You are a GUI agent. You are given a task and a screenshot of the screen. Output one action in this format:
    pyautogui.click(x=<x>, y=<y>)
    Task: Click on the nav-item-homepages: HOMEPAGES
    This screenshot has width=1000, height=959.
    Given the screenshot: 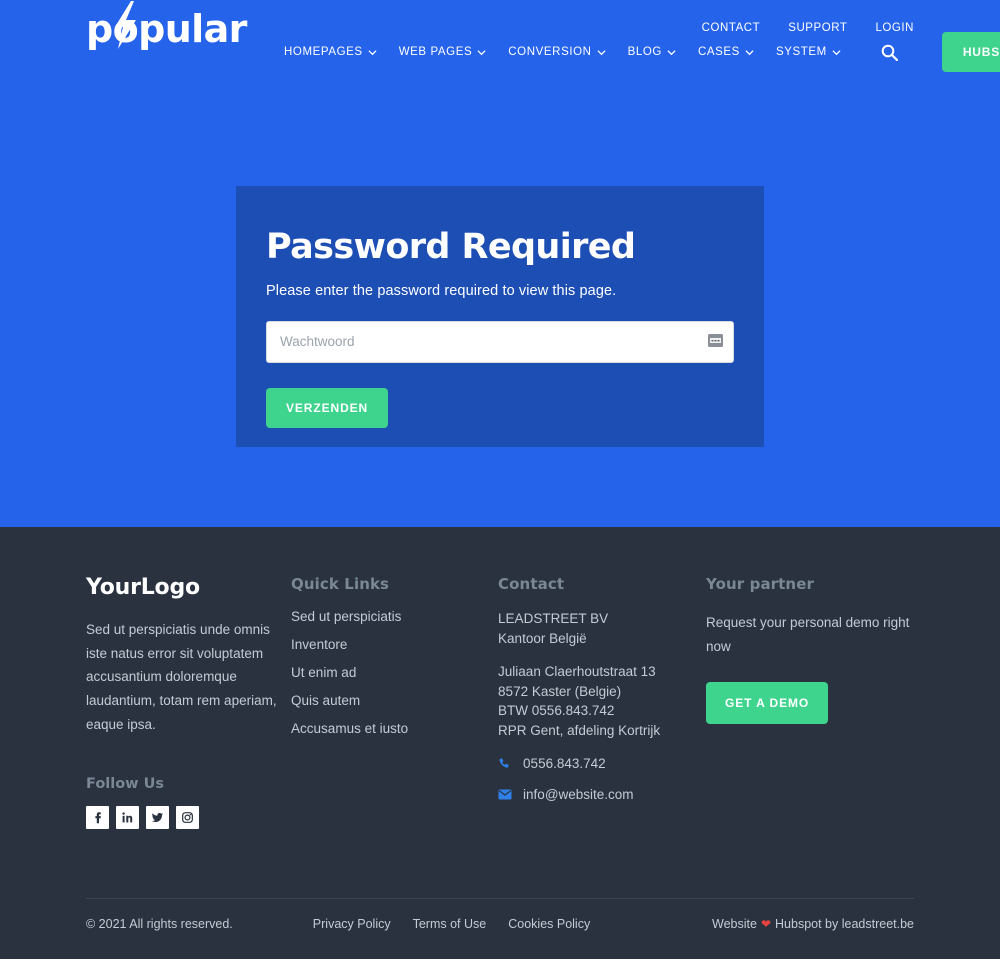 What is the action you would take?
    pyautogui.click(x=330, y=52)
    